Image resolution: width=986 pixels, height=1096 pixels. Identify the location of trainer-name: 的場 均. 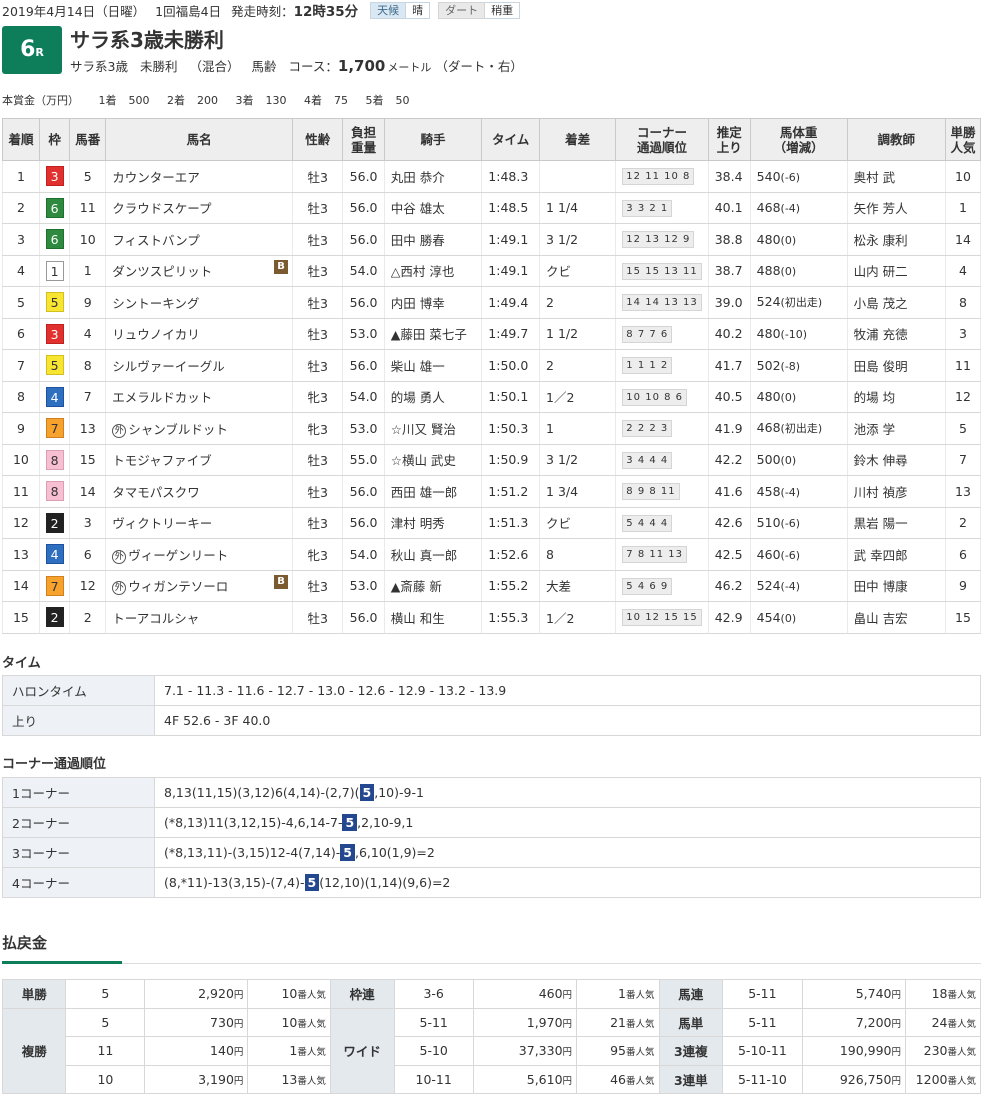
(896, 396).